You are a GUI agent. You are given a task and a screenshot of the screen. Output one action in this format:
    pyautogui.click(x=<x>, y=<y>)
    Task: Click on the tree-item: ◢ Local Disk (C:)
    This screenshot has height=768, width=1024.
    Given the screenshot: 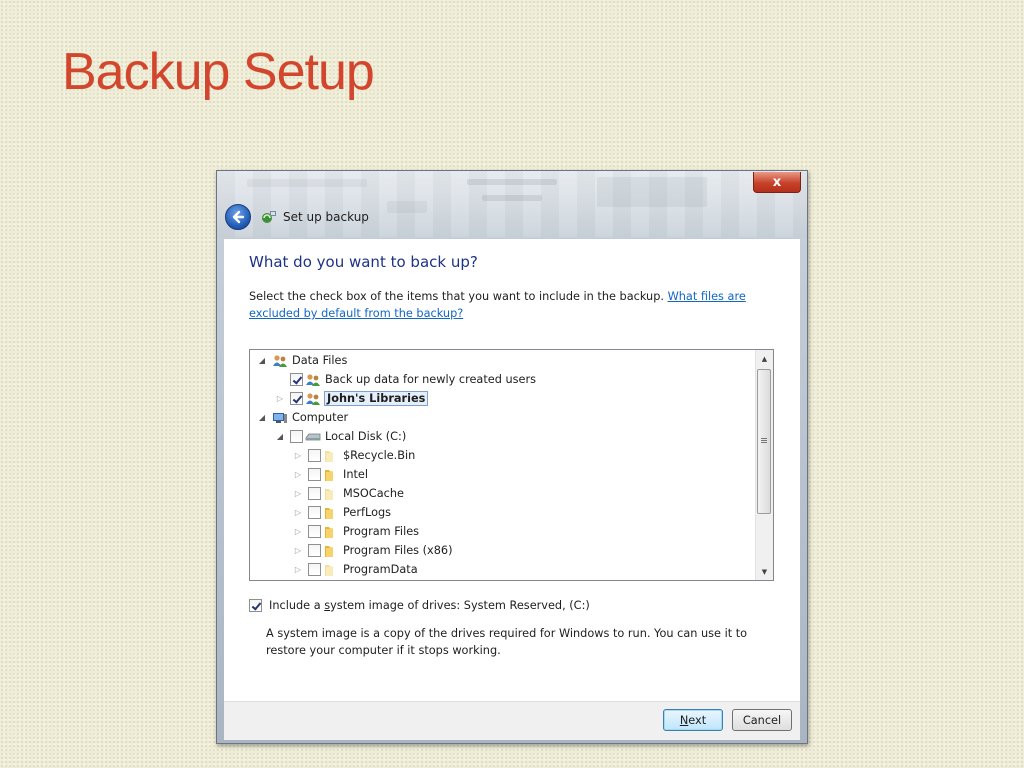 What is the action you would take?
    pyautogui.click(x=340, y=436)
    